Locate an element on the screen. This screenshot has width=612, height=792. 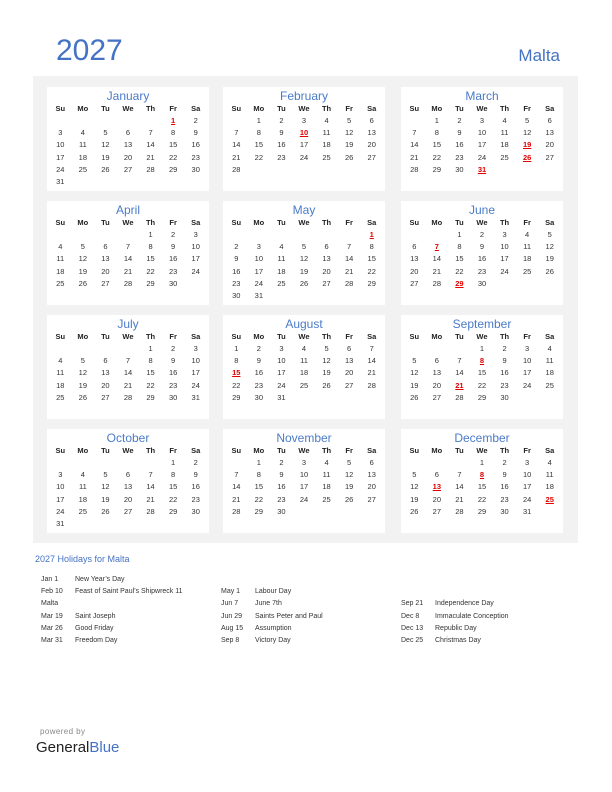
holiday-item: Mar 19 Saint Joseph is located at coordinates (112, 617).